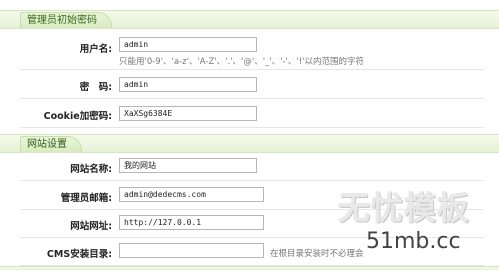  I want to click on form-row-password: 密 码: admin, so click(252, 84).